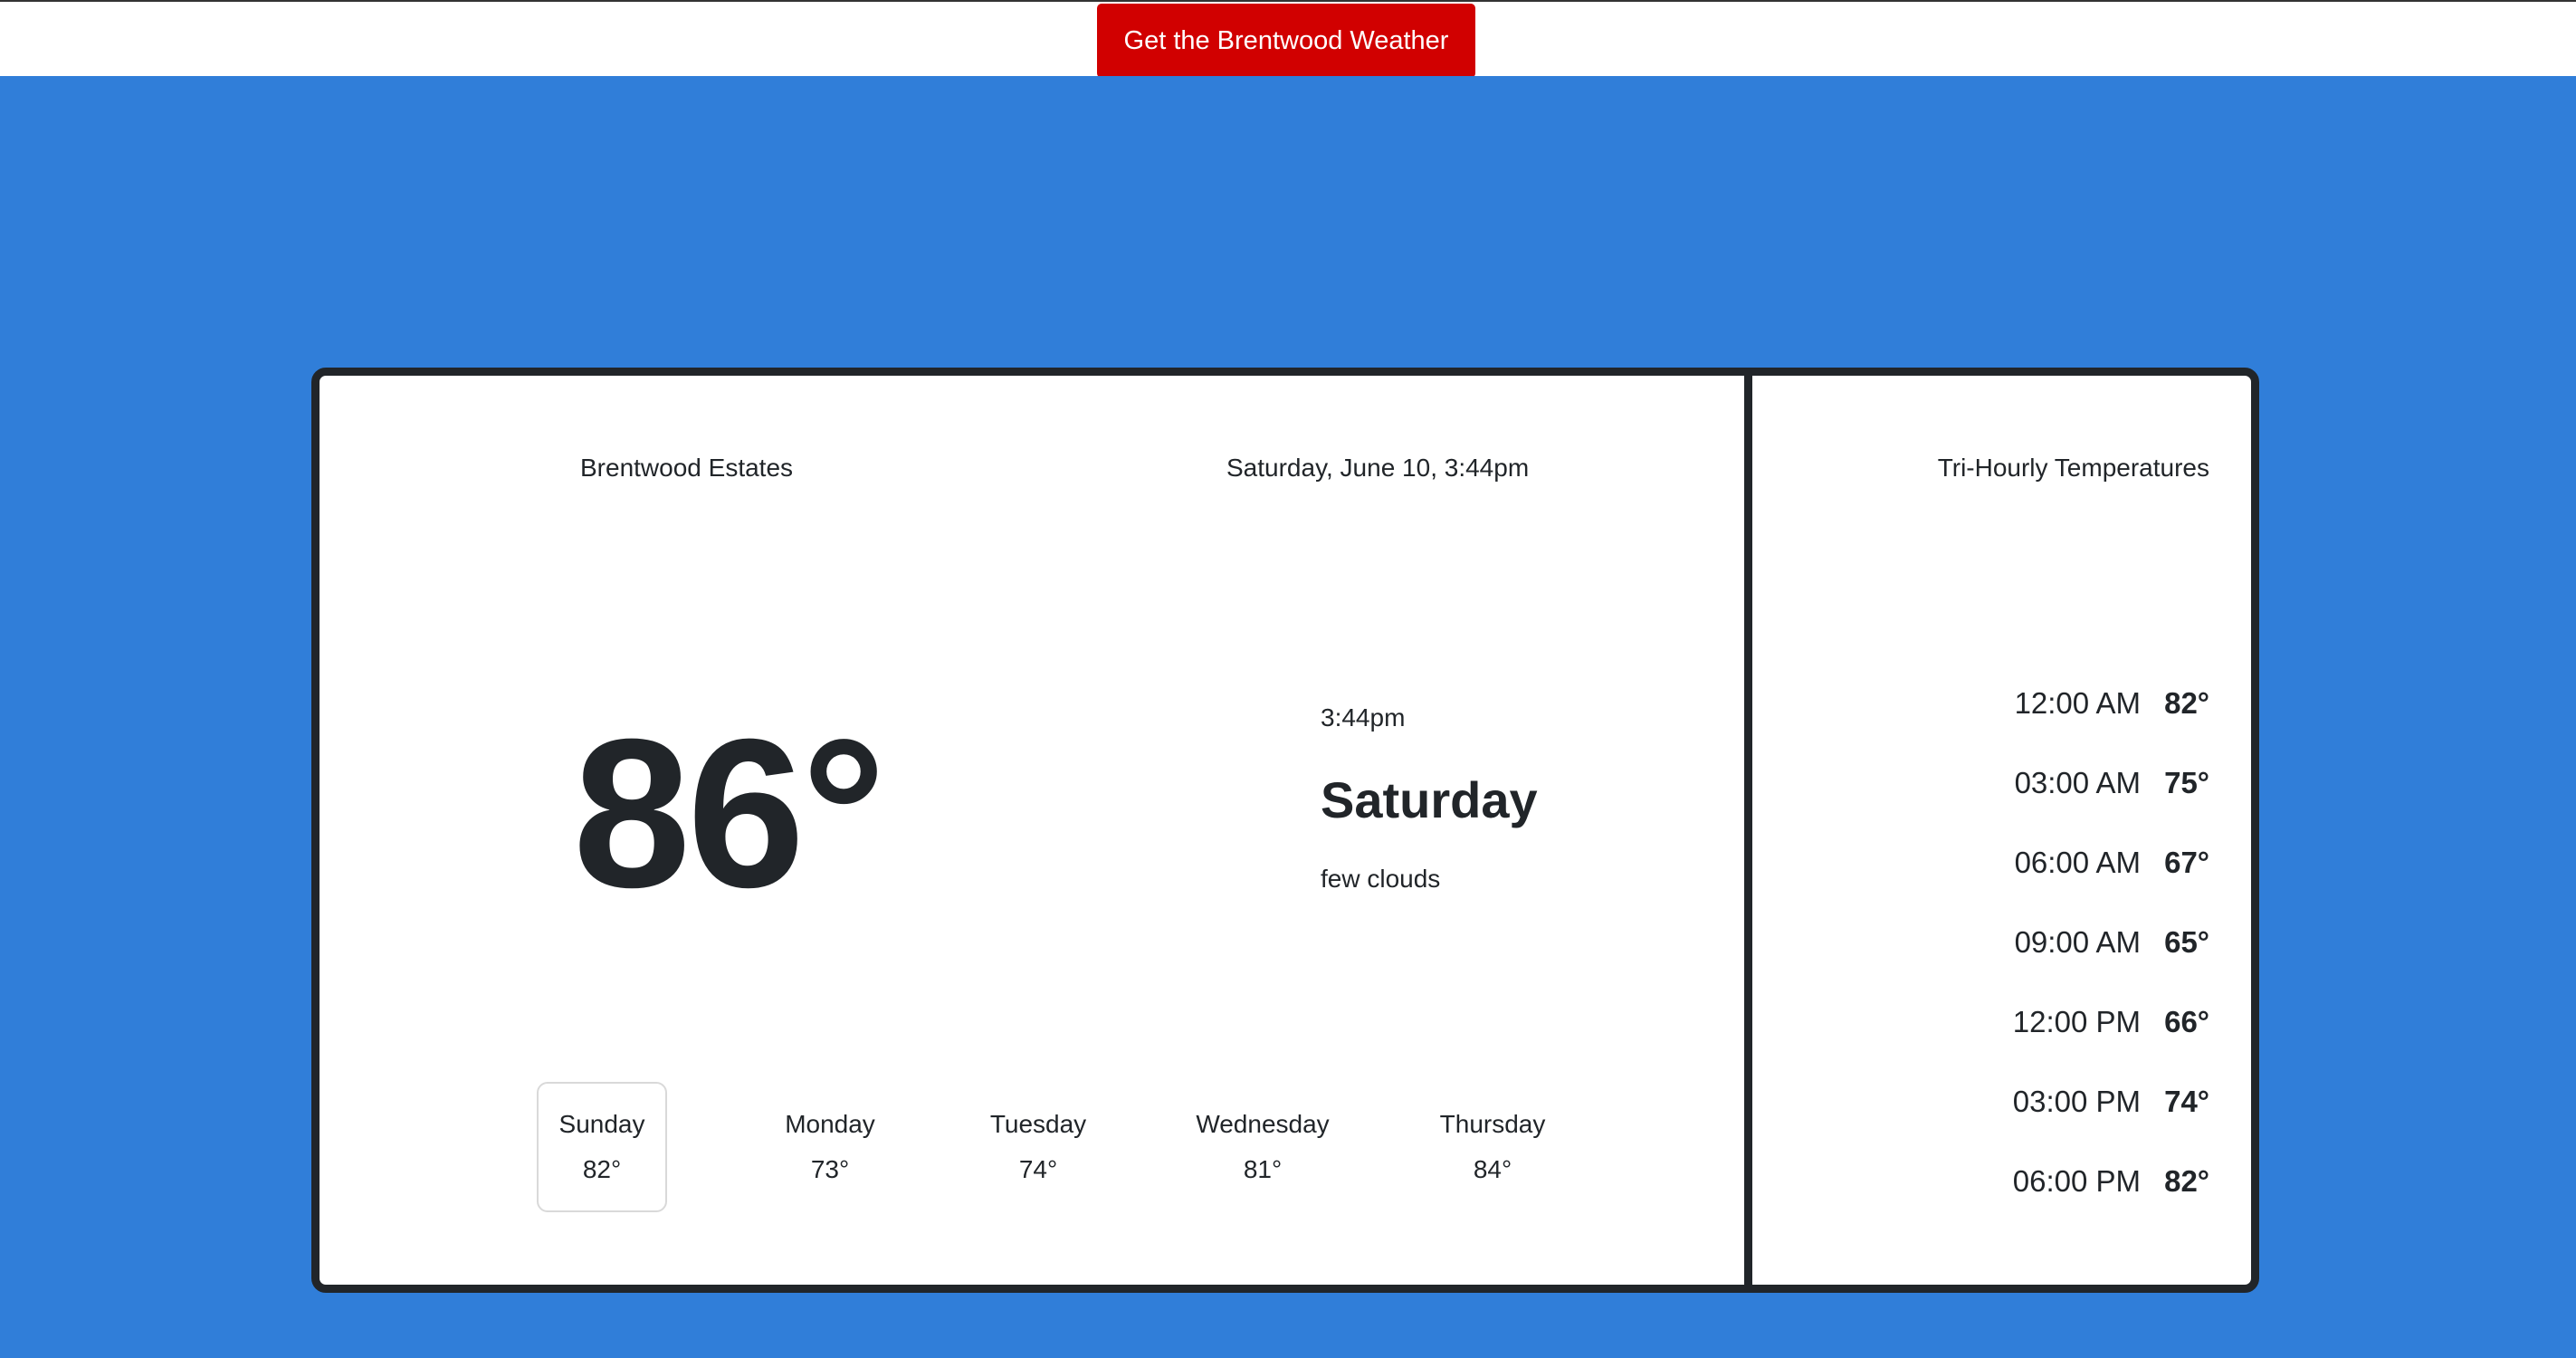  What do you see at coordinates (687, 468) in the screenshot?
I see `location-label: Brentwood Estates` at bounding box center [687, 468].